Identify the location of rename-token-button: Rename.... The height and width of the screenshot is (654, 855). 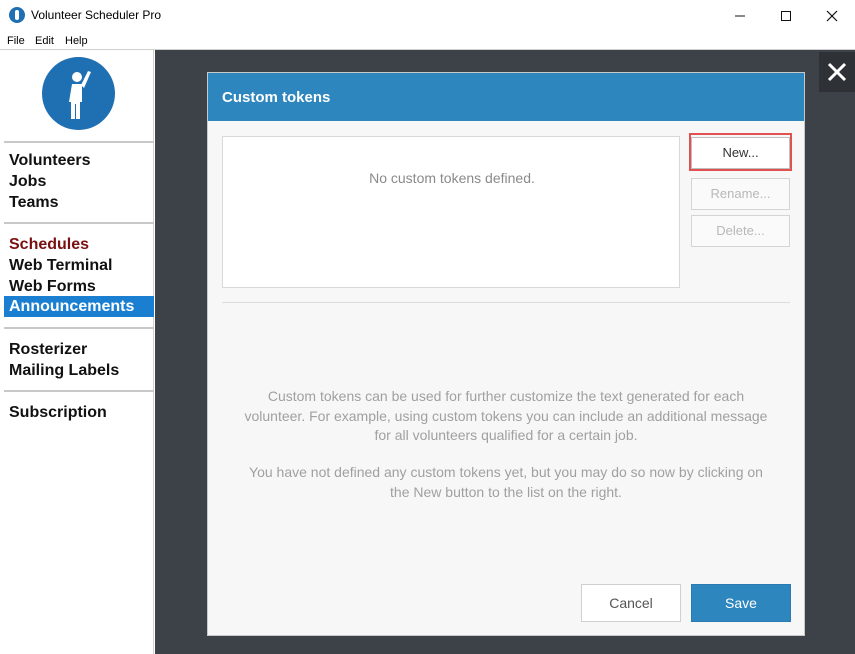
(740, 194).